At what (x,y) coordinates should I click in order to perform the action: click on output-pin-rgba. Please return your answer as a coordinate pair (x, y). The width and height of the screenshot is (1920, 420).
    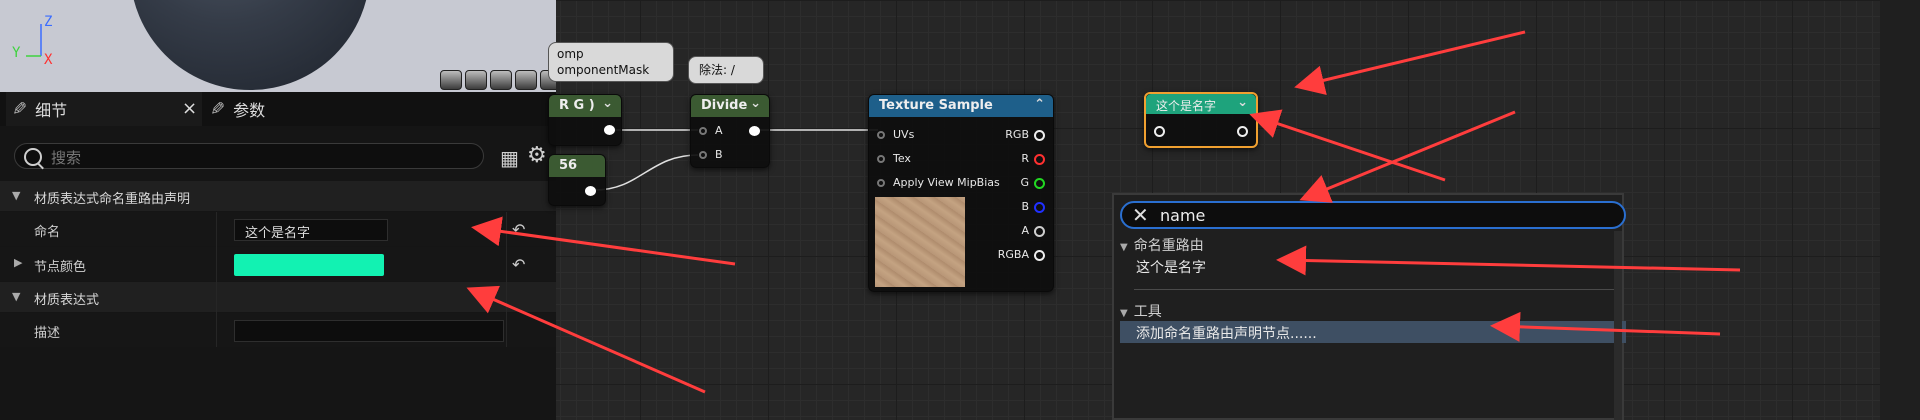
    Looking at the image, I should click on (1039, 255).